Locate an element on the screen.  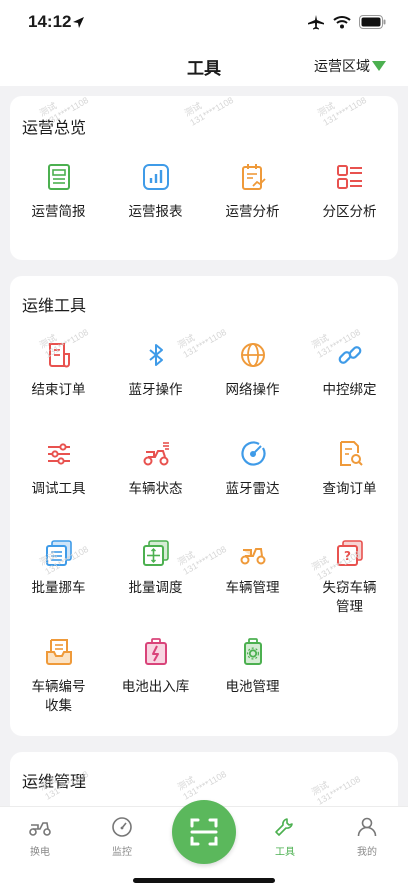
battery-status-icon is located at coordinates (372, 22).